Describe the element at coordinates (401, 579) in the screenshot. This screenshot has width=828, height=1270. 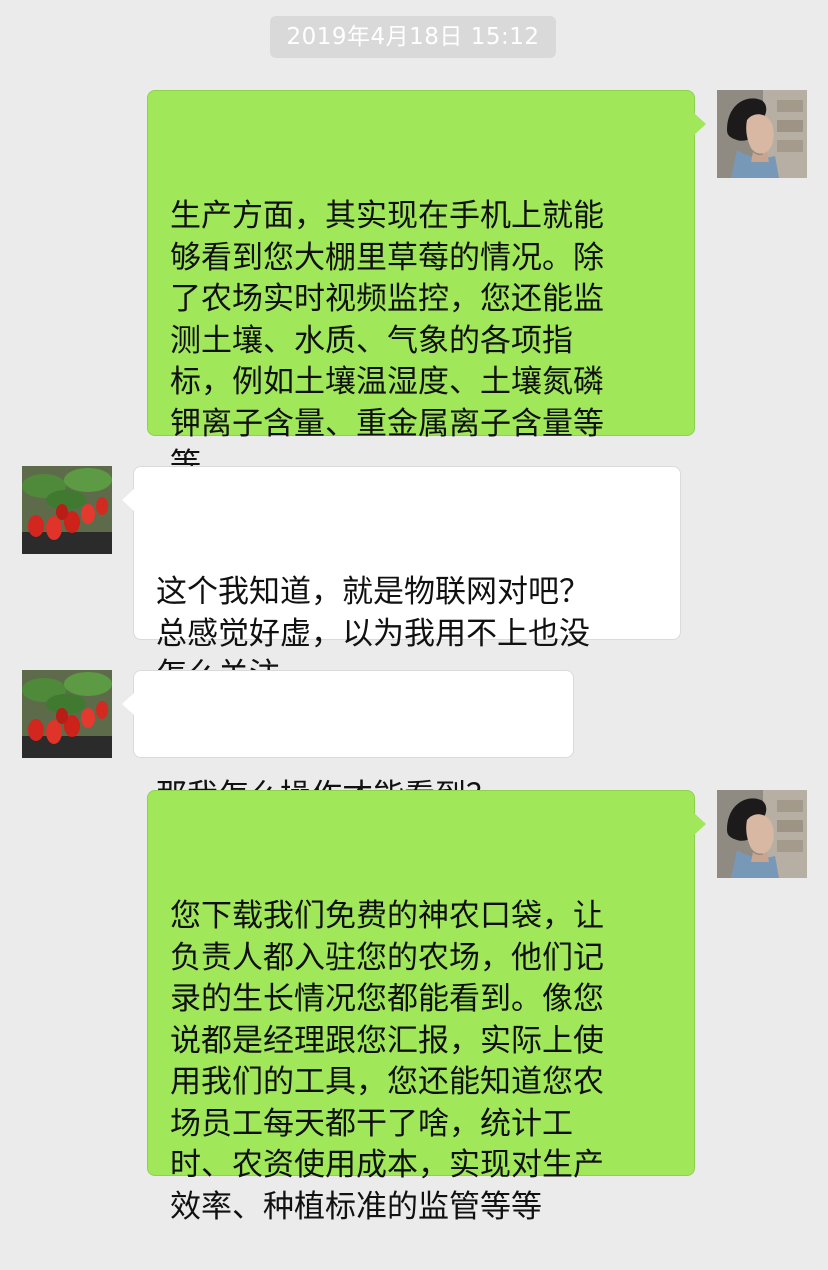
I see `message-bubble-incoming: 这个我知道，就是物联网对吧？ 总感觉好虚，以为我用不上也没 怎么关注` at that location.